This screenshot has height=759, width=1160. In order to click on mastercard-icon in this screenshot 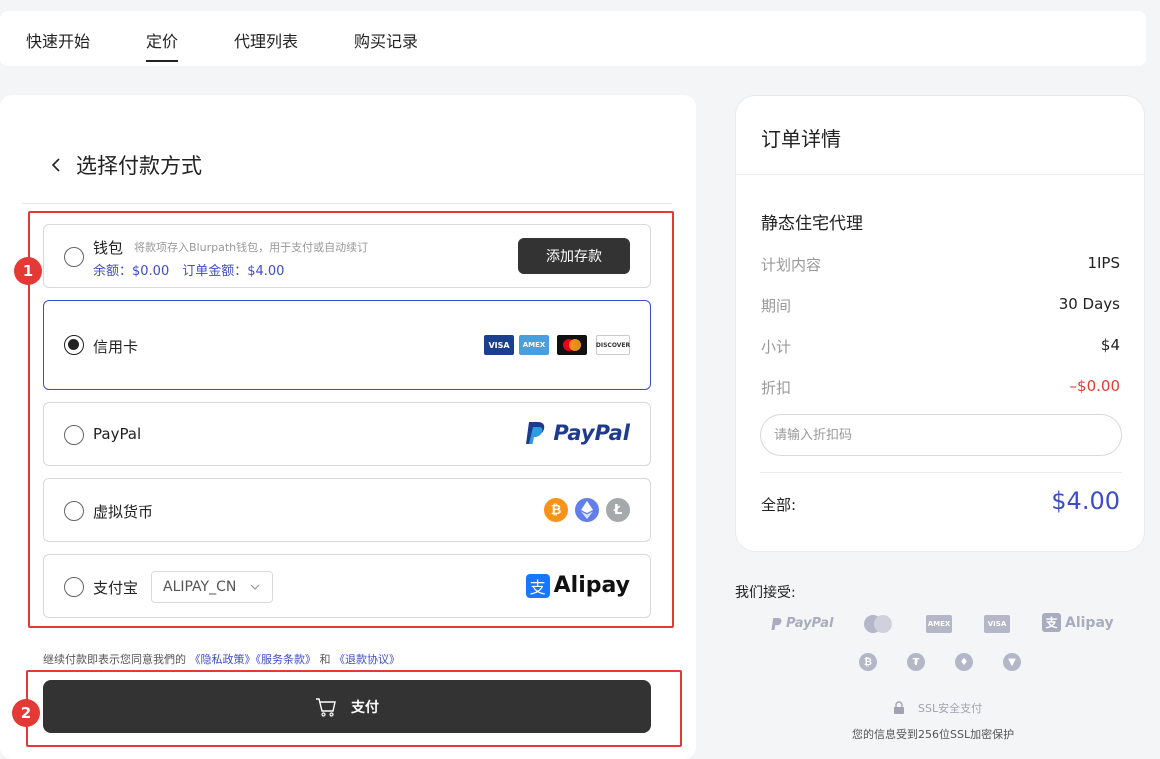, I will do `click(572, 345)`.